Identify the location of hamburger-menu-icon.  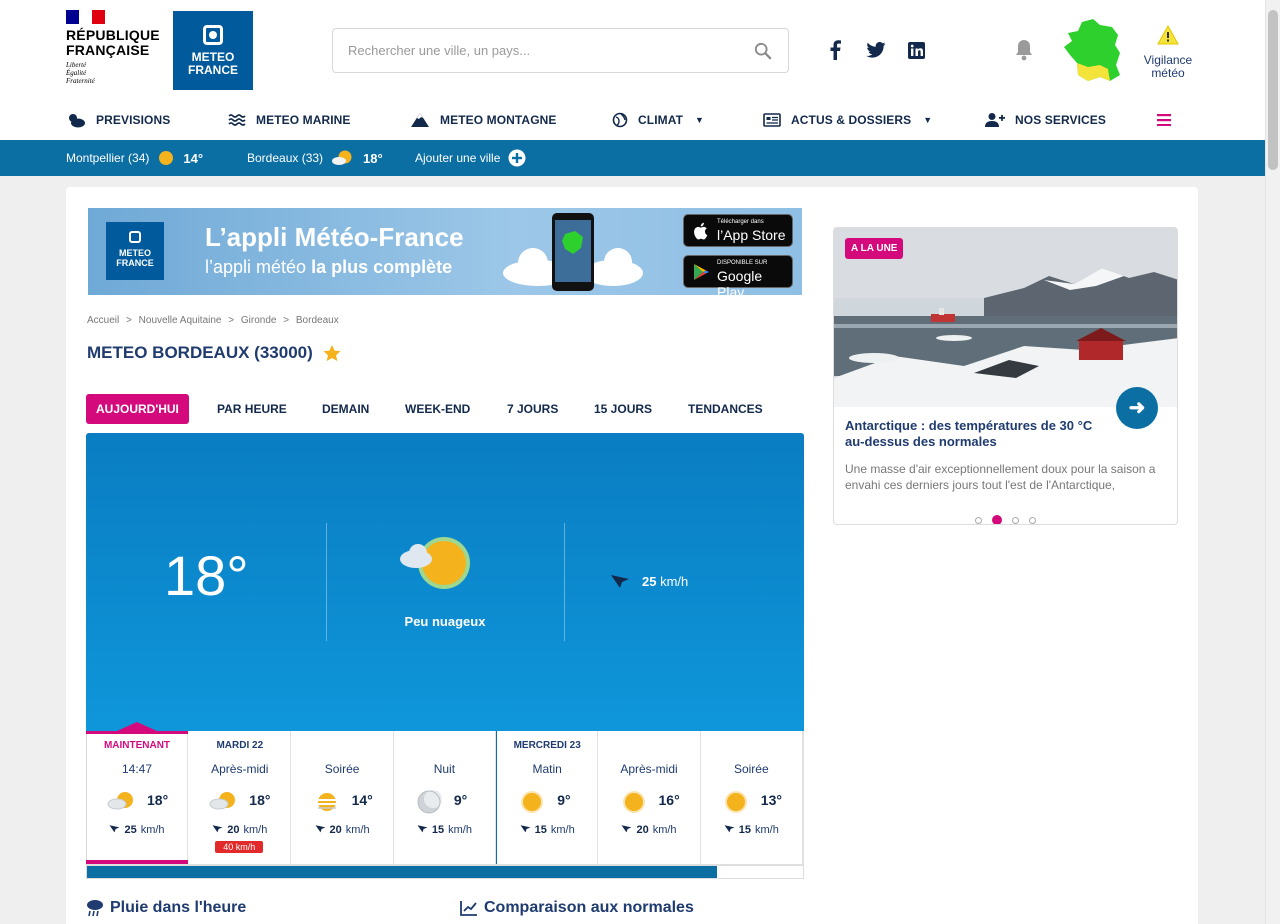
(1164, 120).